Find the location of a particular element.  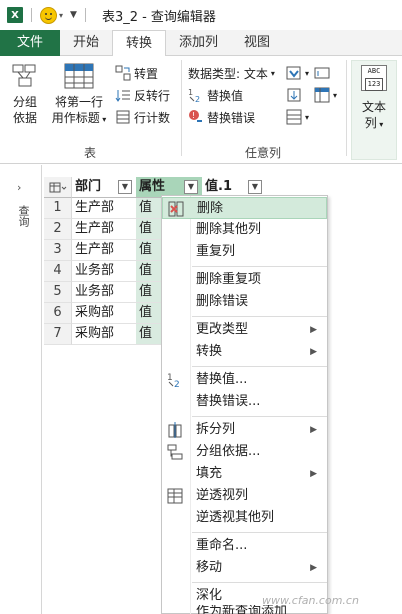

menu-item-delete-other-label: 删除其他列 is located at coordinates (229, 229).